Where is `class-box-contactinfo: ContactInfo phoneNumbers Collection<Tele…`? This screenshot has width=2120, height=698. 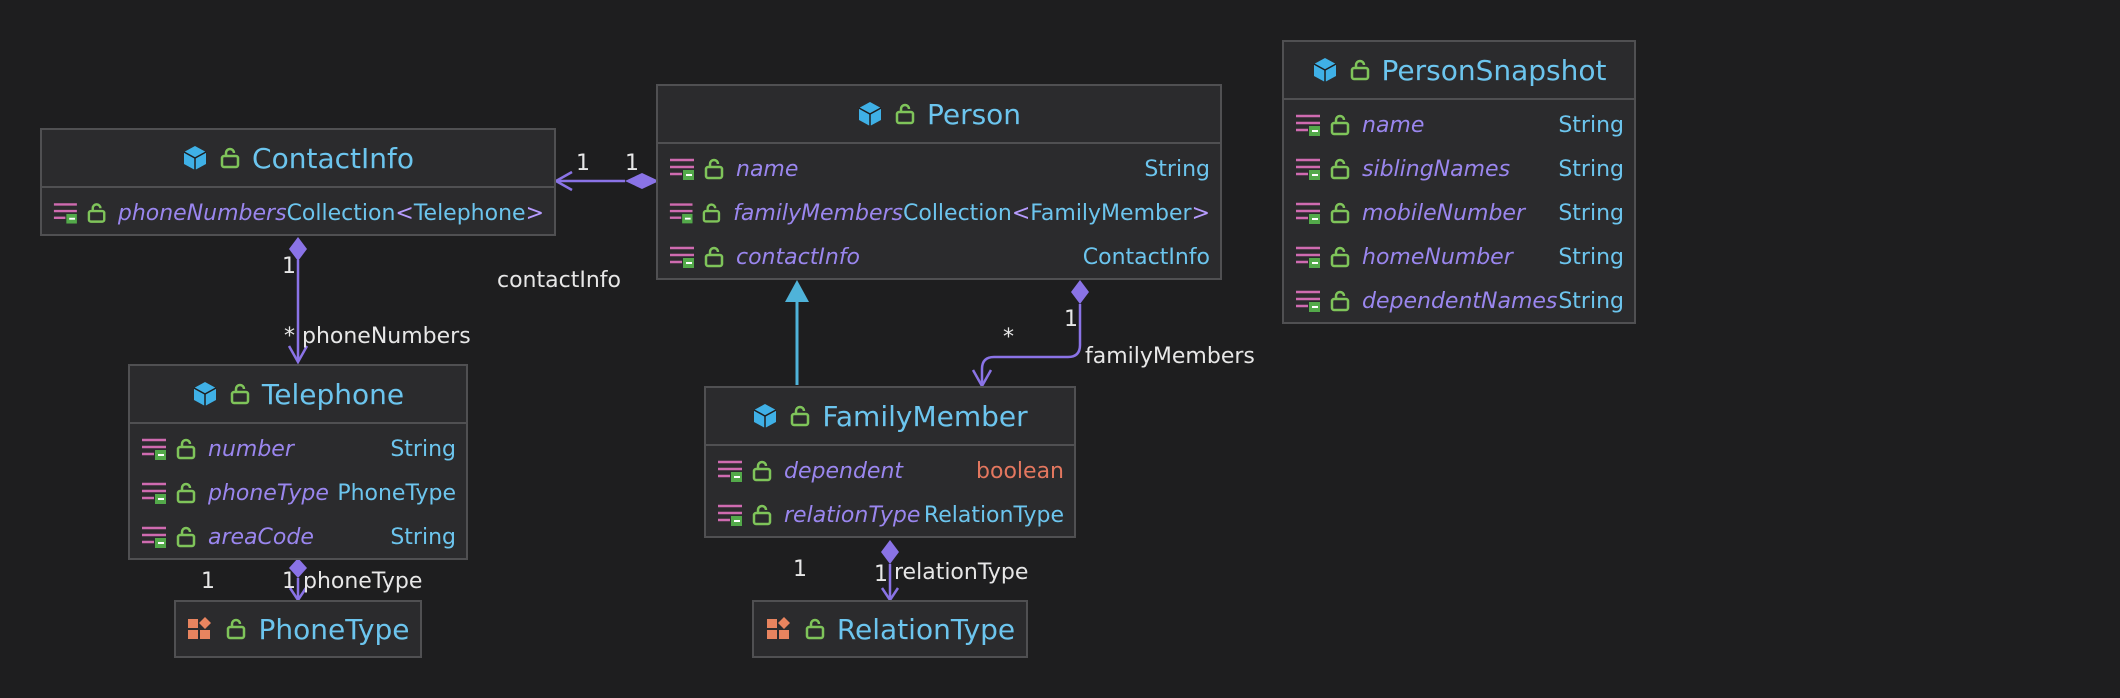 class-box-contactinfo: ContactInfo phoneNumbers Collection<Tele… is located at coordinates (298, 182).